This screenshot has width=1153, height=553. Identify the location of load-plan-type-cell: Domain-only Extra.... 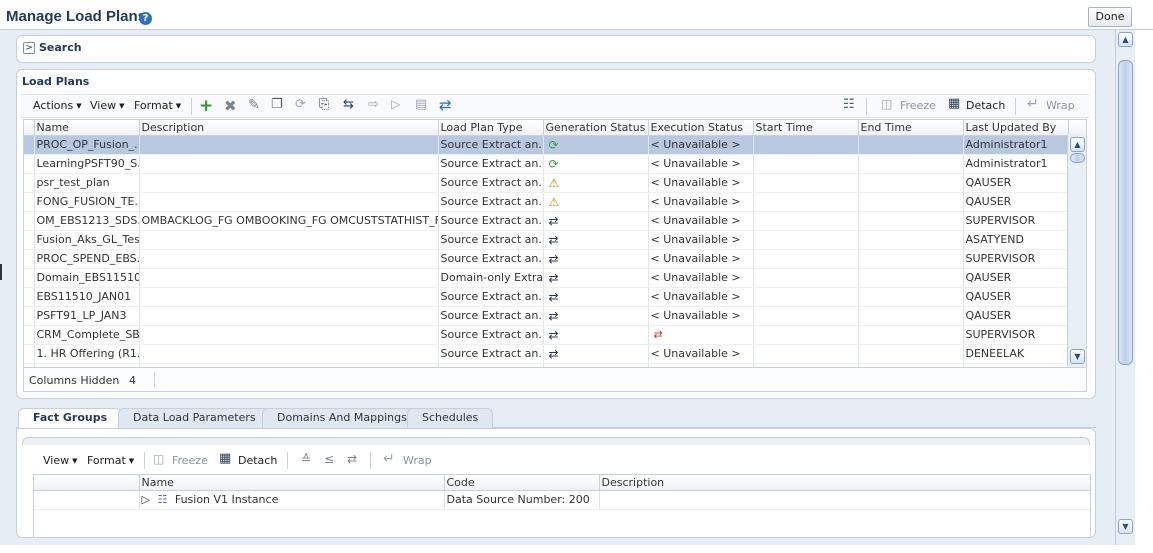
(491, 278).